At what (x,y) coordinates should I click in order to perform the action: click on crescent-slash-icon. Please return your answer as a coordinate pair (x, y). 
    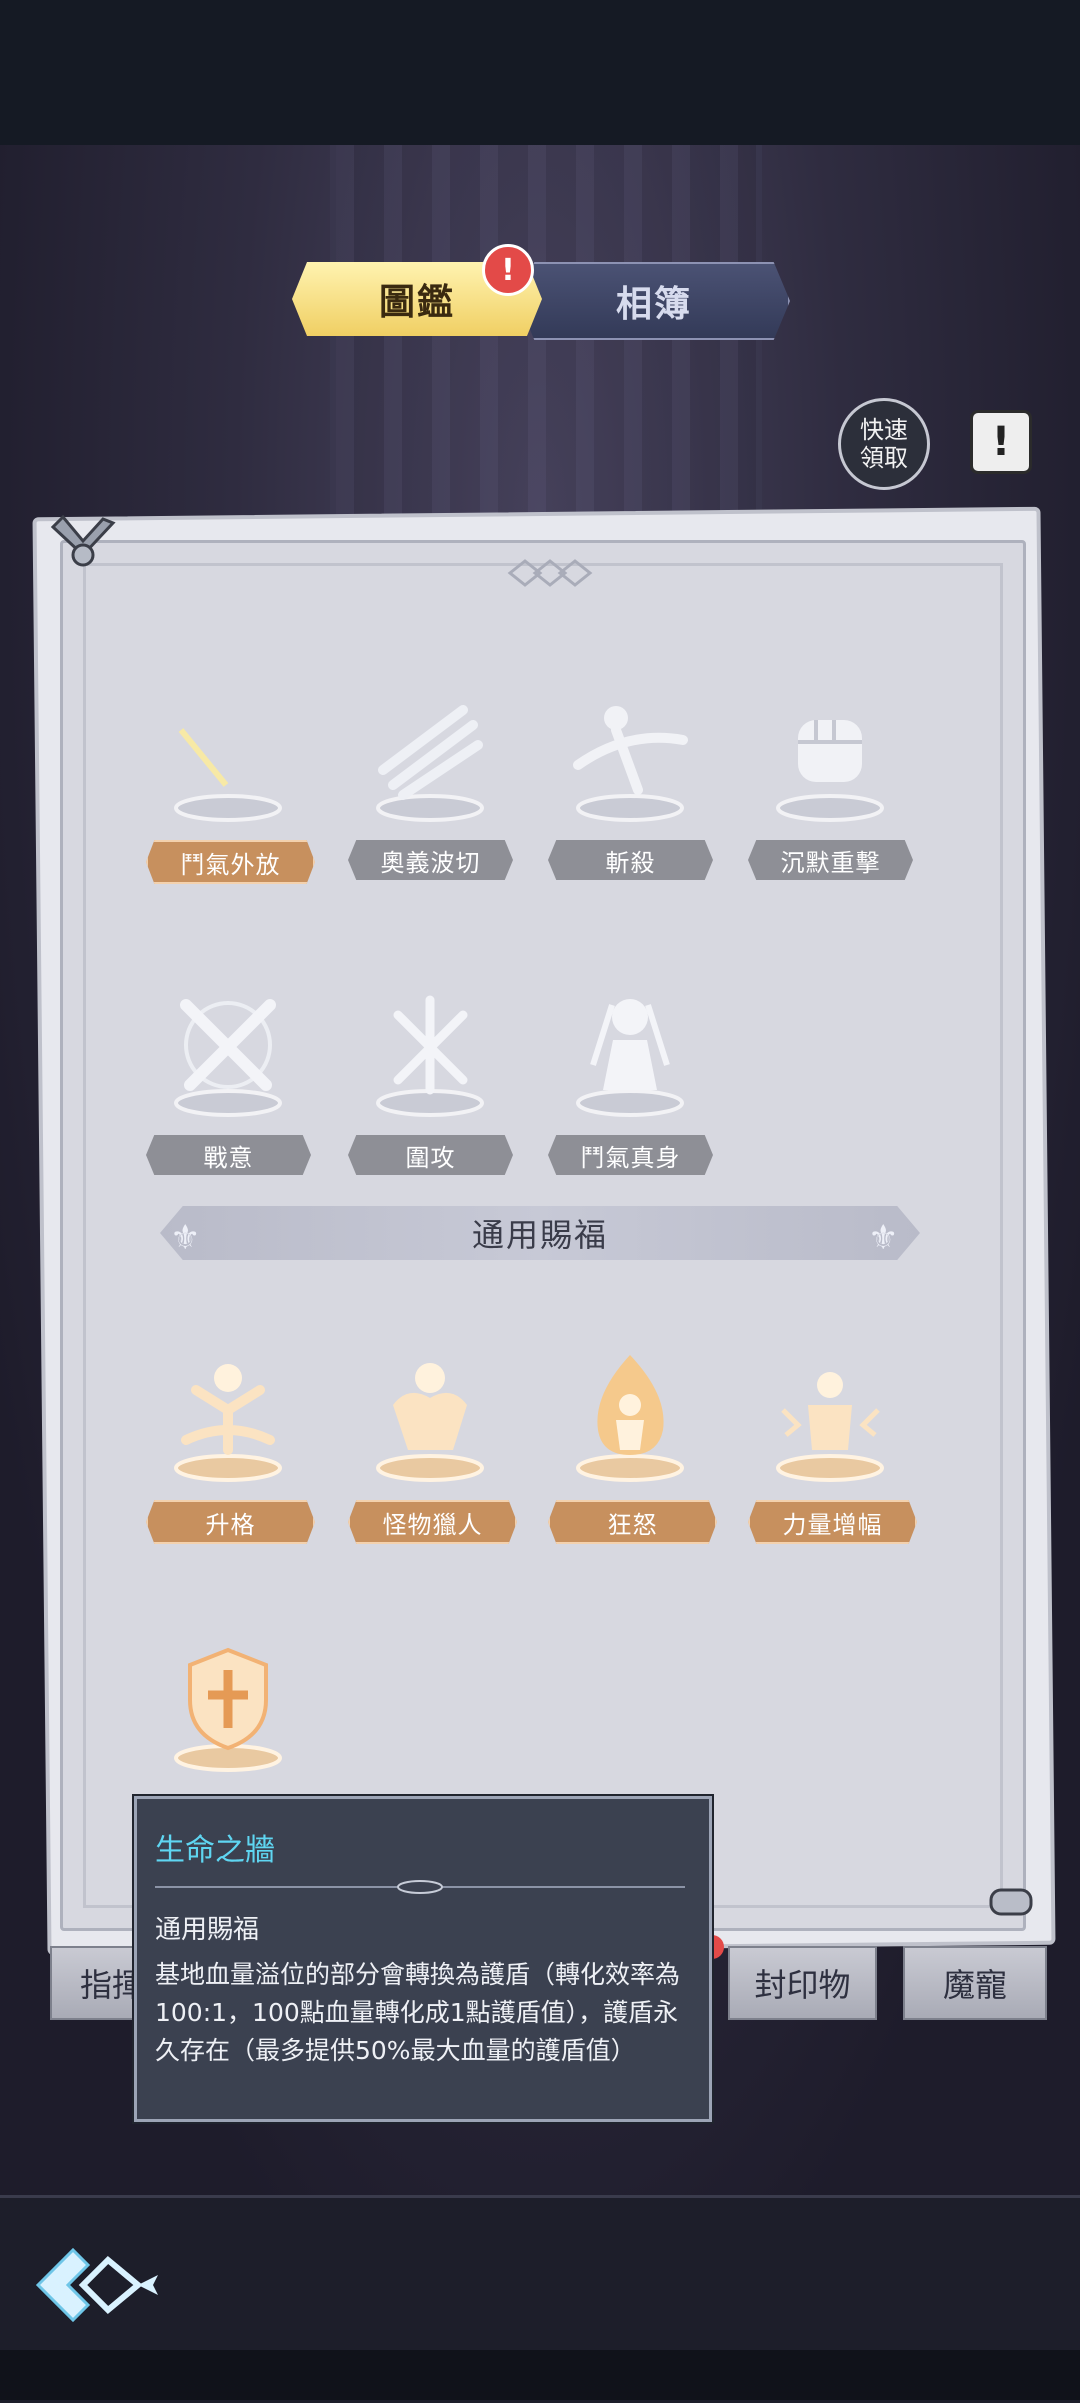
    Looking at the image, I should click on (228, 761).